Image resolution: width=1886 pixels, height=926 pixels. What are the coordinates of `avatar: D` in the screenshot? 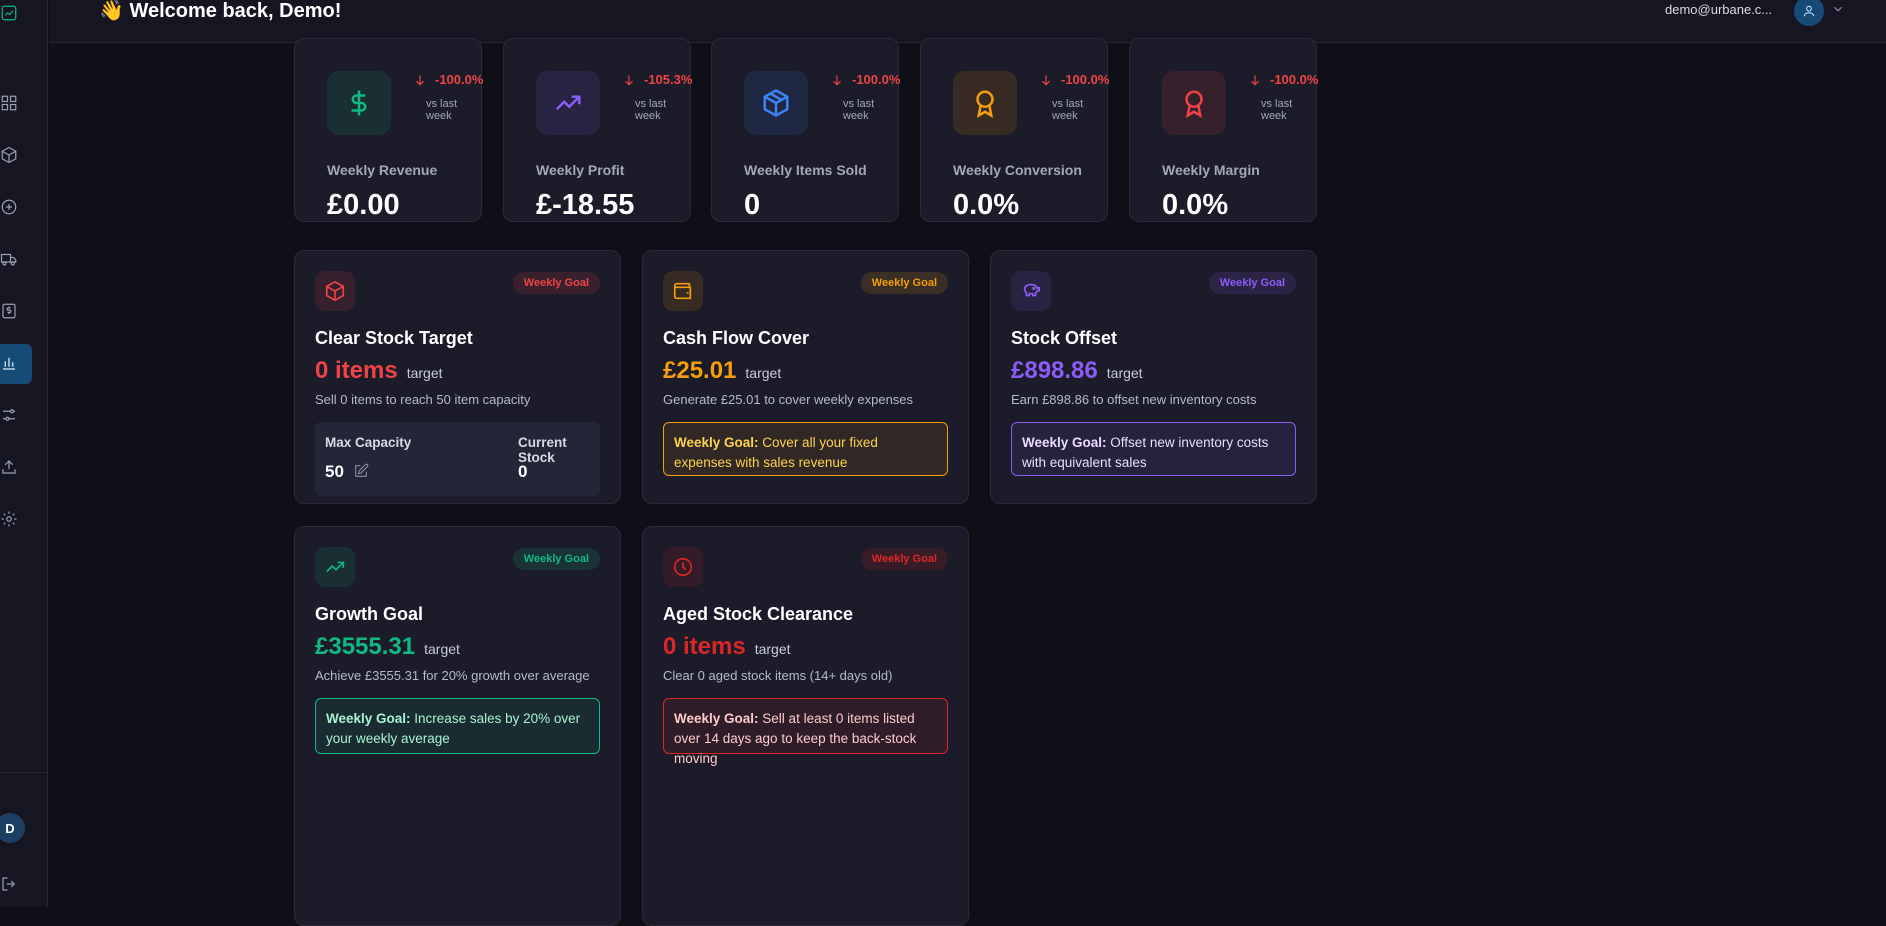 It's located at (12, 828).